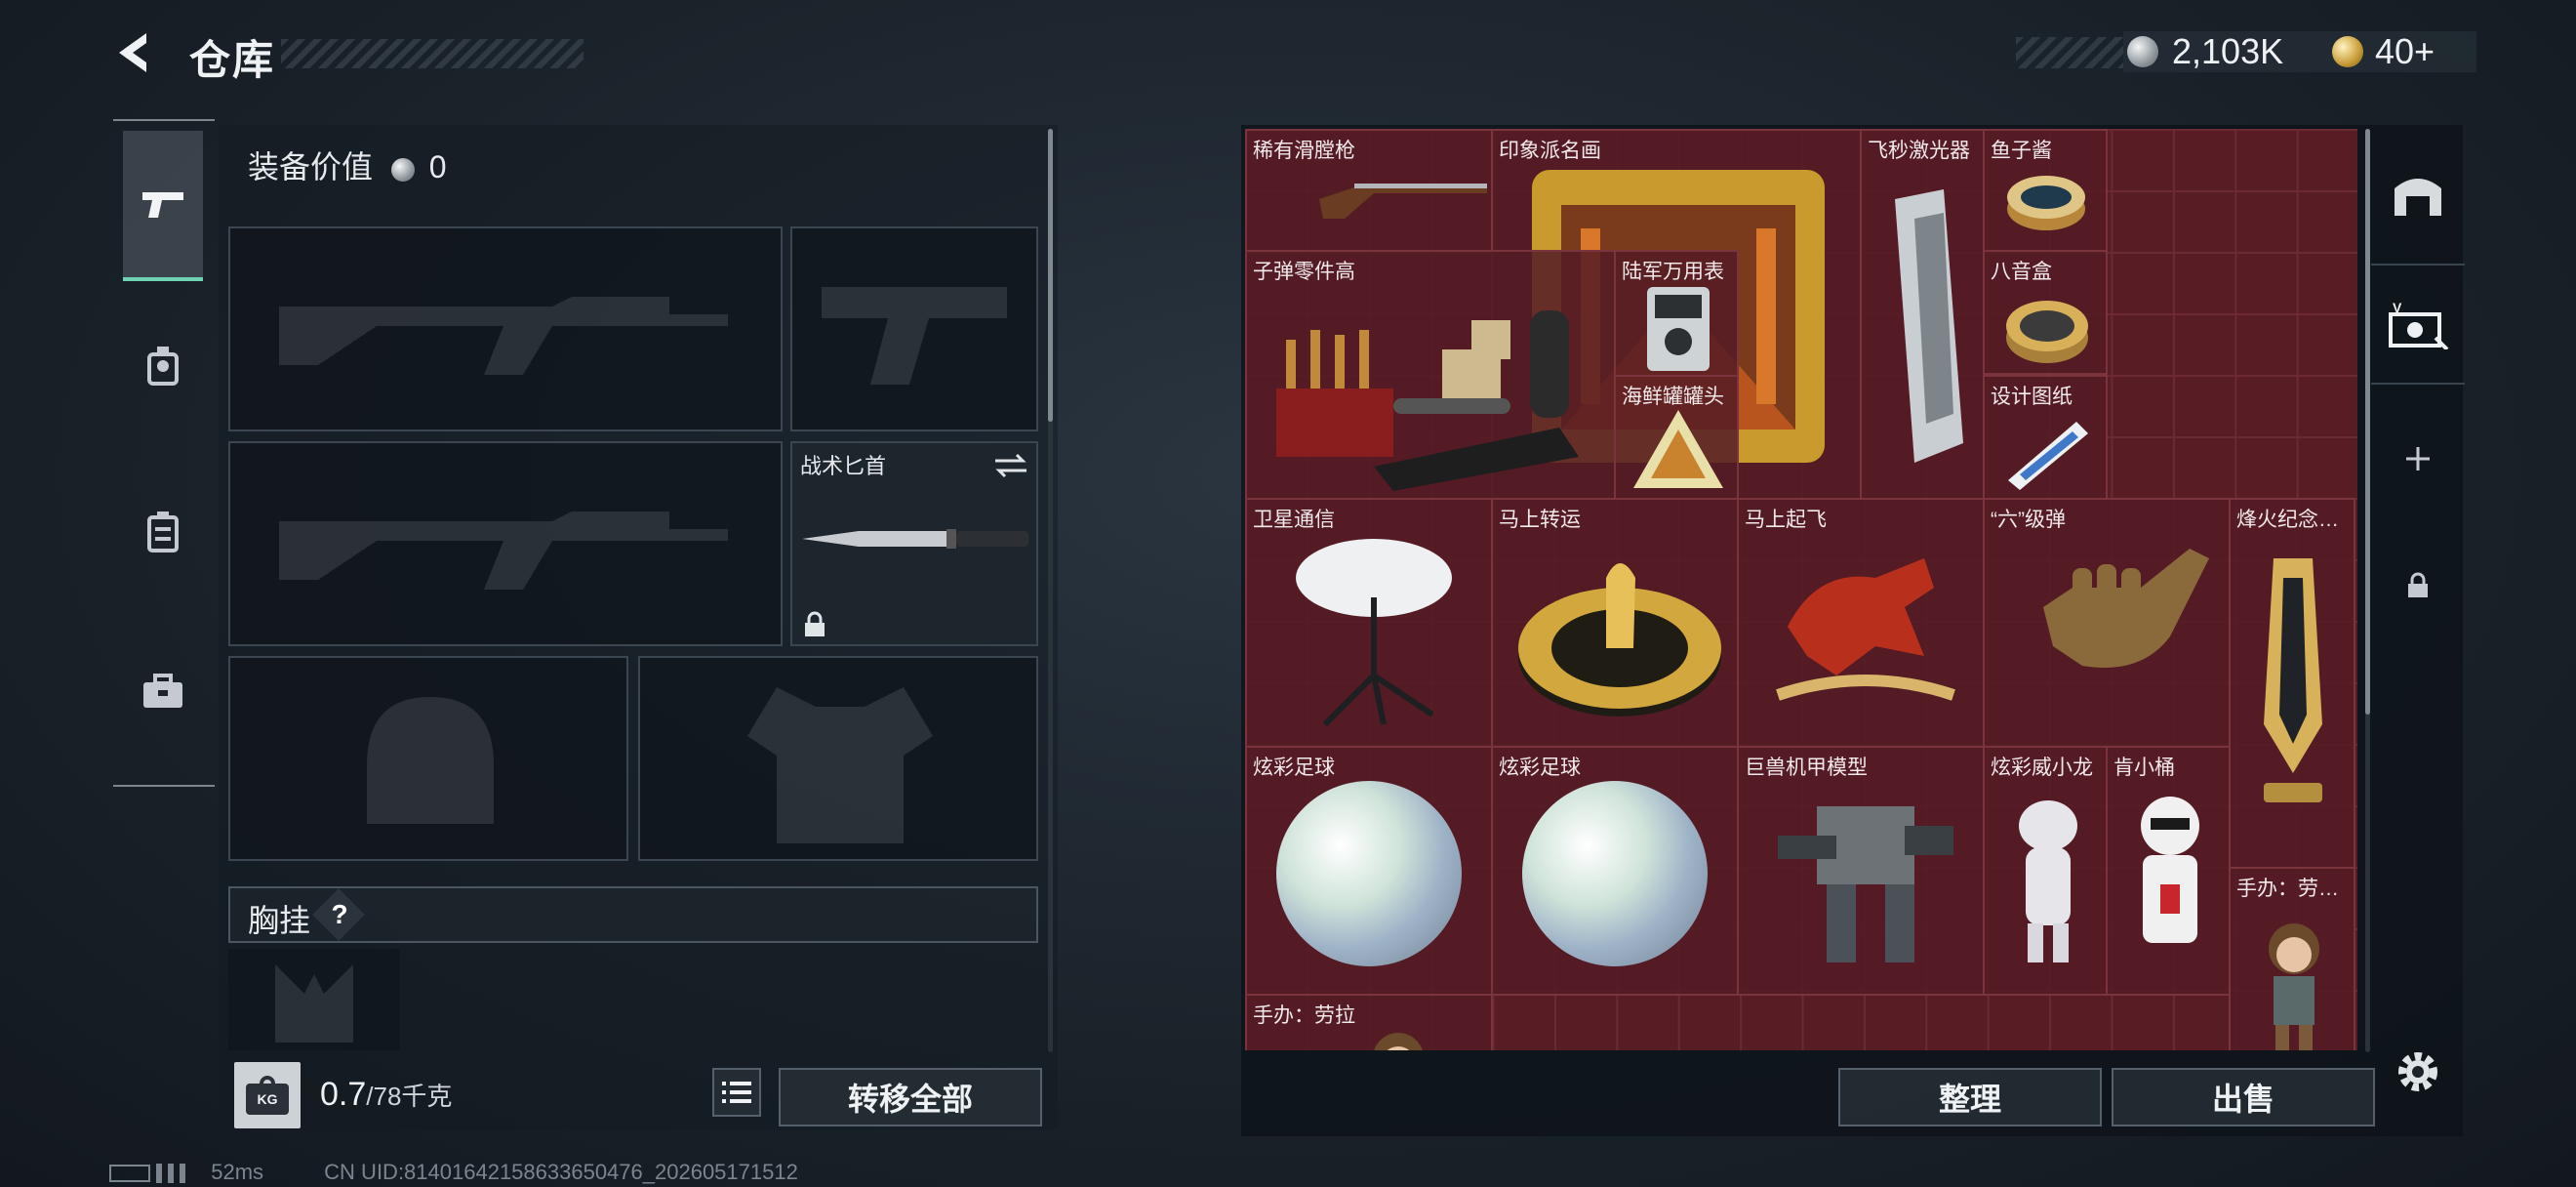 This screenshot has height=1187, width=2576. Describe the element at coordinates (2069, 52) in the screenshot. I see `currency-decoration` at that location.